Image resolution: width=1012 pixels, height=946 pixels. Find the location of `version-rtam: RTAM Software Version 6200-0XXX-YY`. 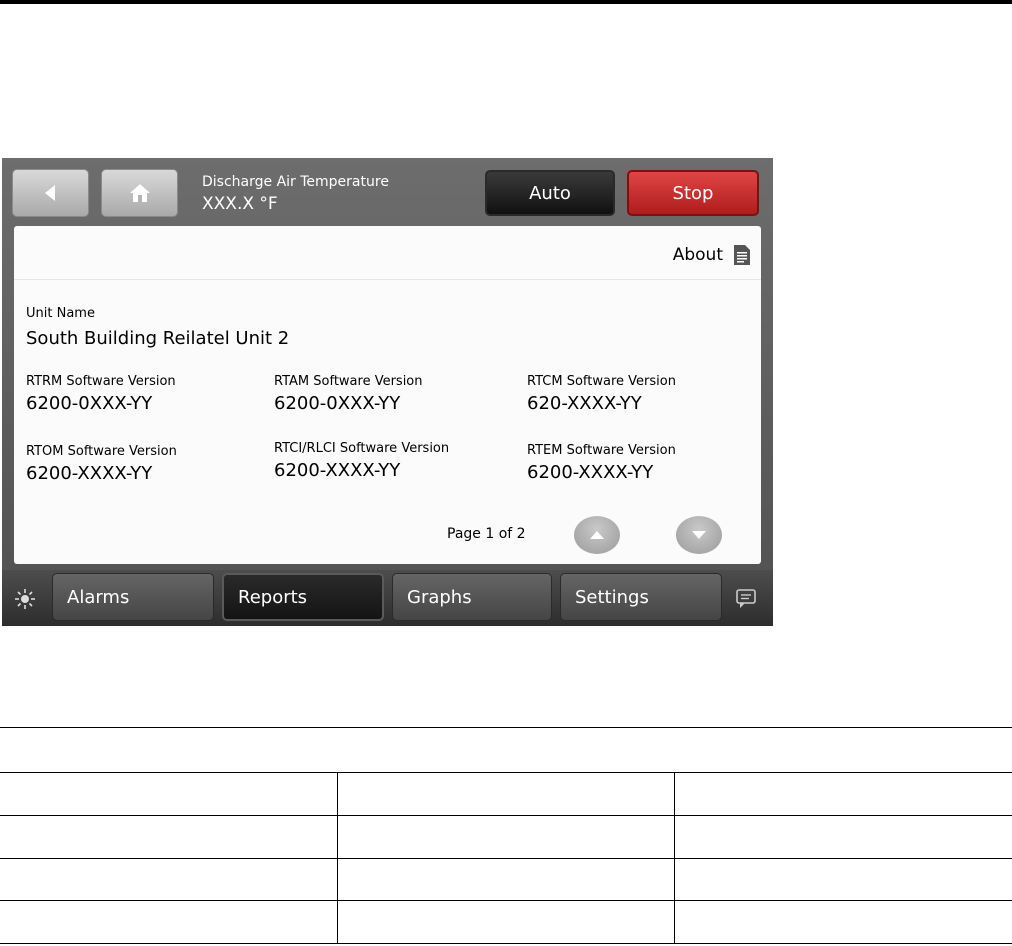

version-rtam: RTAM Software Version 6200-0XXX-YY is located at coordinates (348, 394).